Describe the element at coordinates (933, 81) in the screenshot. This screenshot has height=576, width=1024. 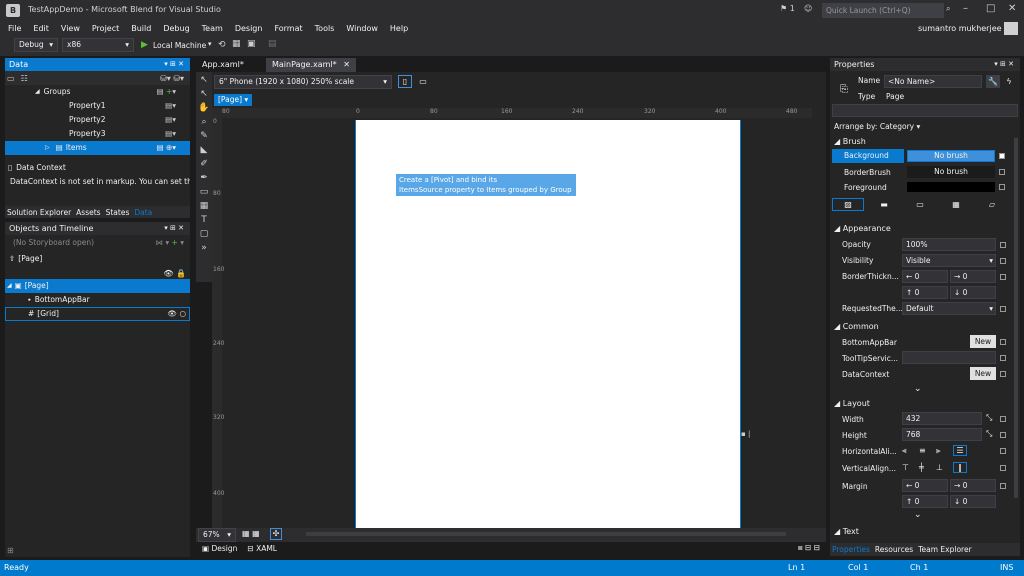
I see `name-field: <No Name>` at that location.